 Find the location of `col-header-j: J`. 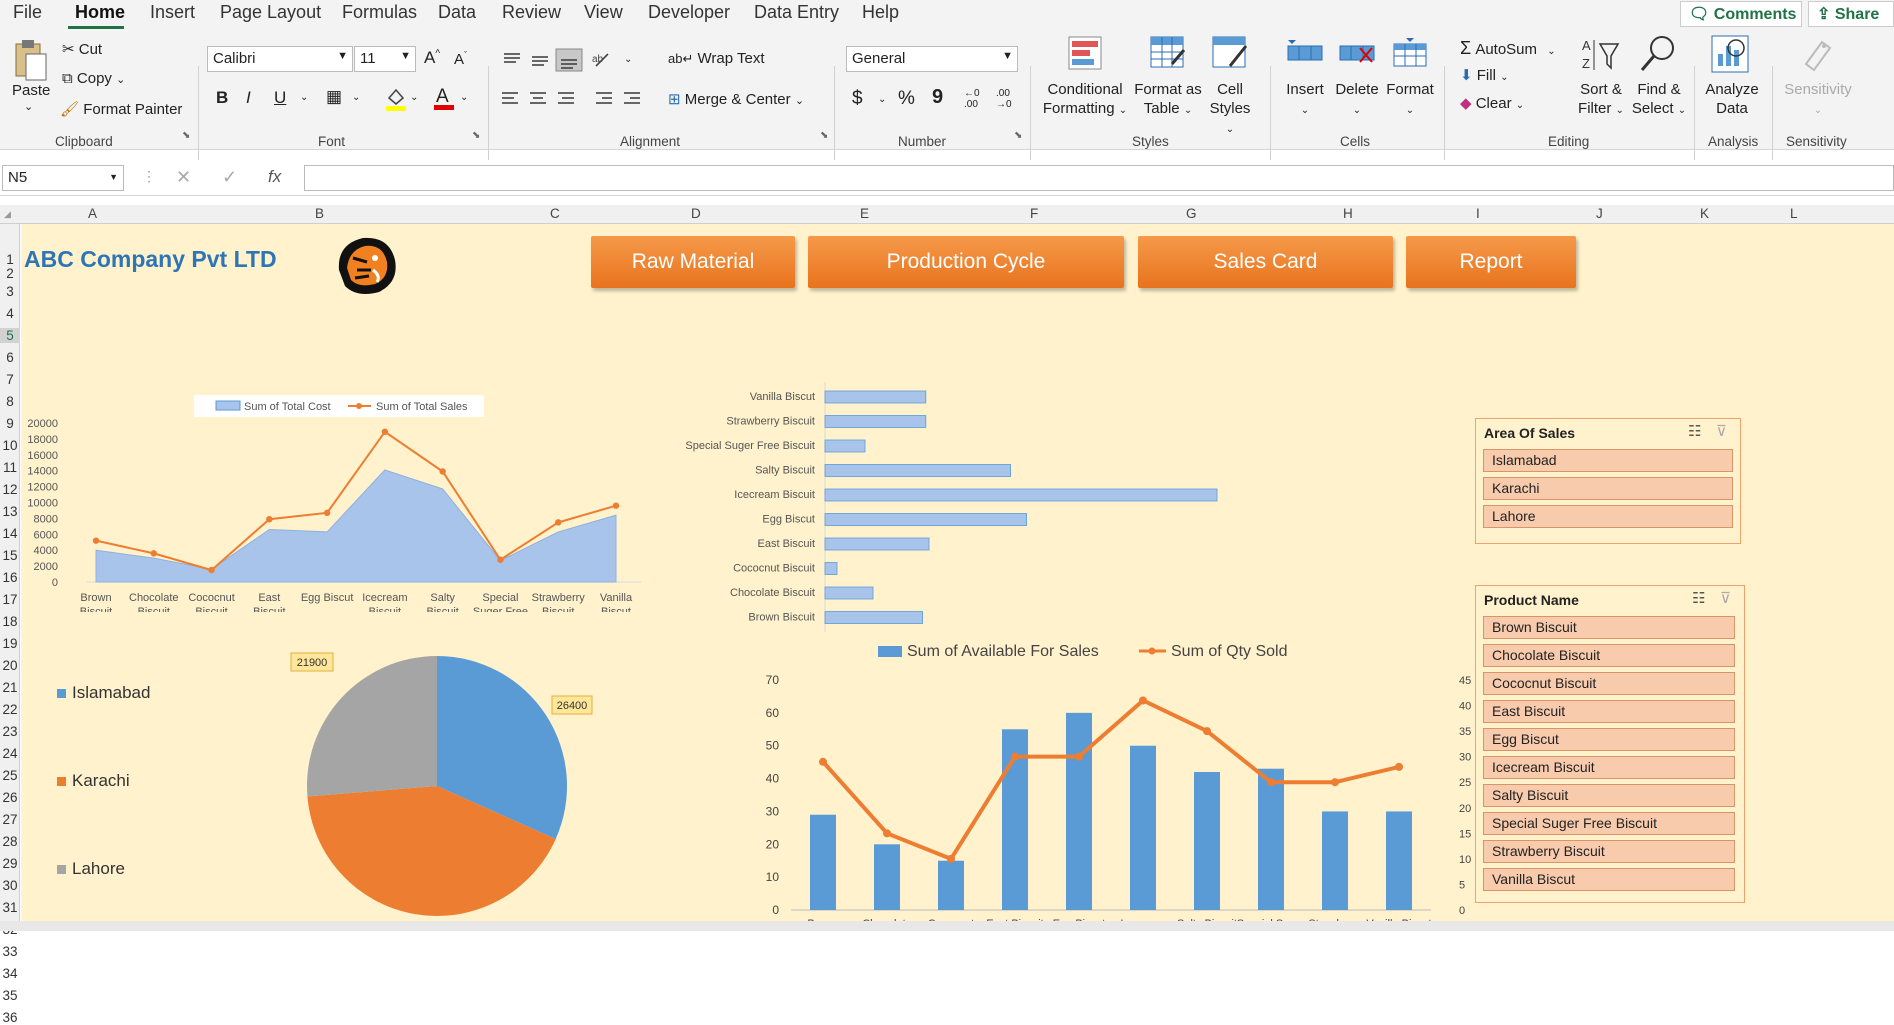

col-header-j: J is located at coordinates (1599, 213).